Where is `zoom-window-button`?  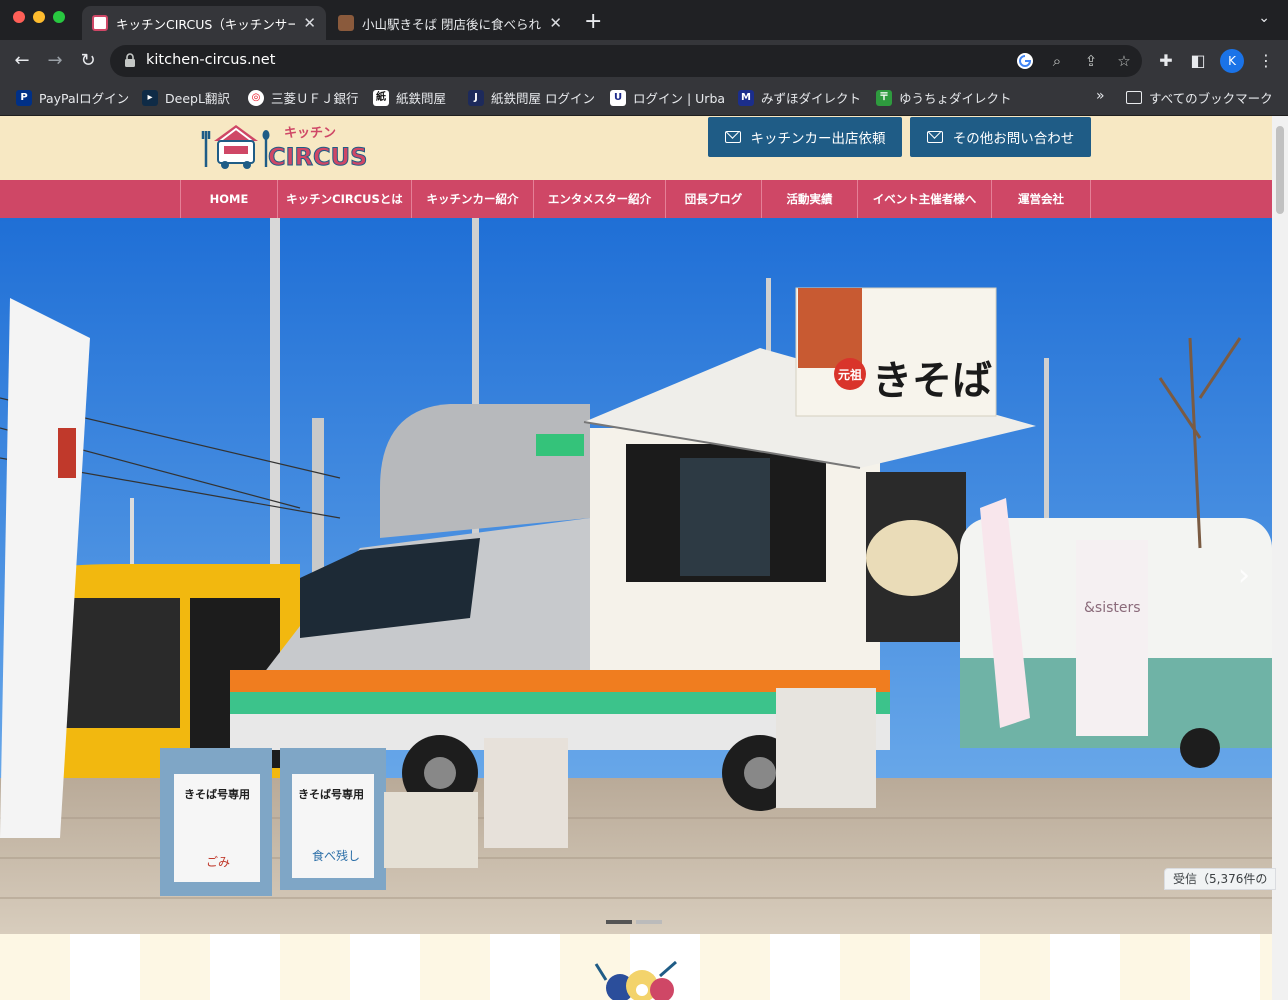
zoom-window-button is located at coordinates (59, 17).